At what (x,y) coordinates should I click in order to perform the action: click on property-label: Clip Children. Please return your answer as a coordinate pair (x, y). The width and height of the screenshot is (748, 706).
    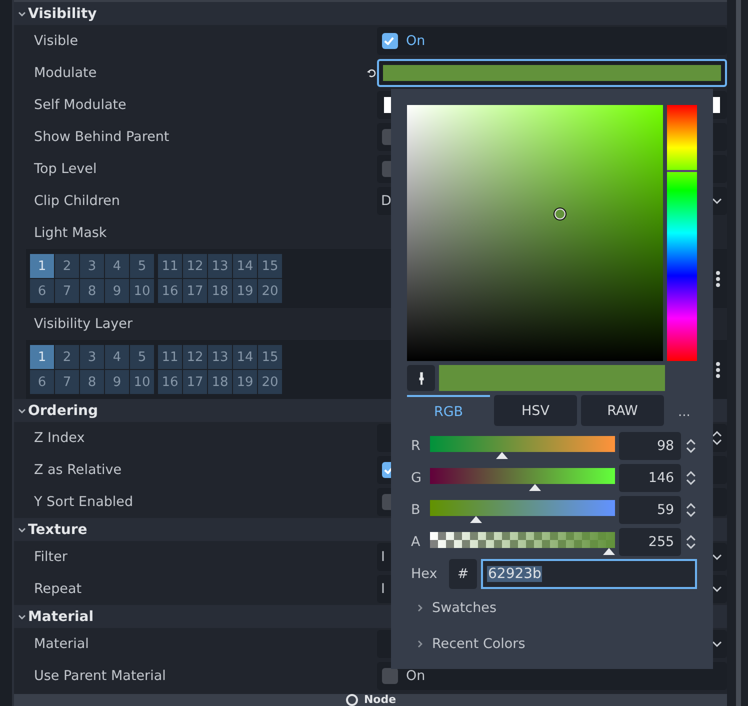
    Looking at the image, I should click on (77, 201).